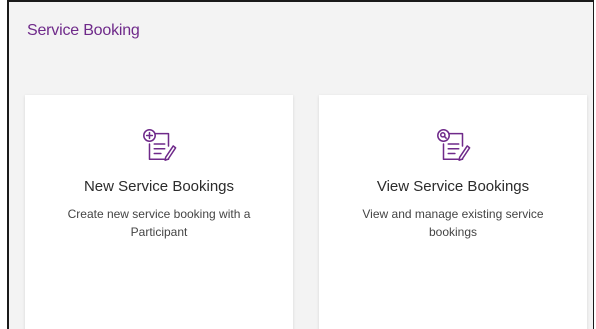 This screenshot has height=329, width=596. What do you see at coordinates (160, 145) in the screenshot?
I see `document-add-icon` at bounding box center [160, 145].